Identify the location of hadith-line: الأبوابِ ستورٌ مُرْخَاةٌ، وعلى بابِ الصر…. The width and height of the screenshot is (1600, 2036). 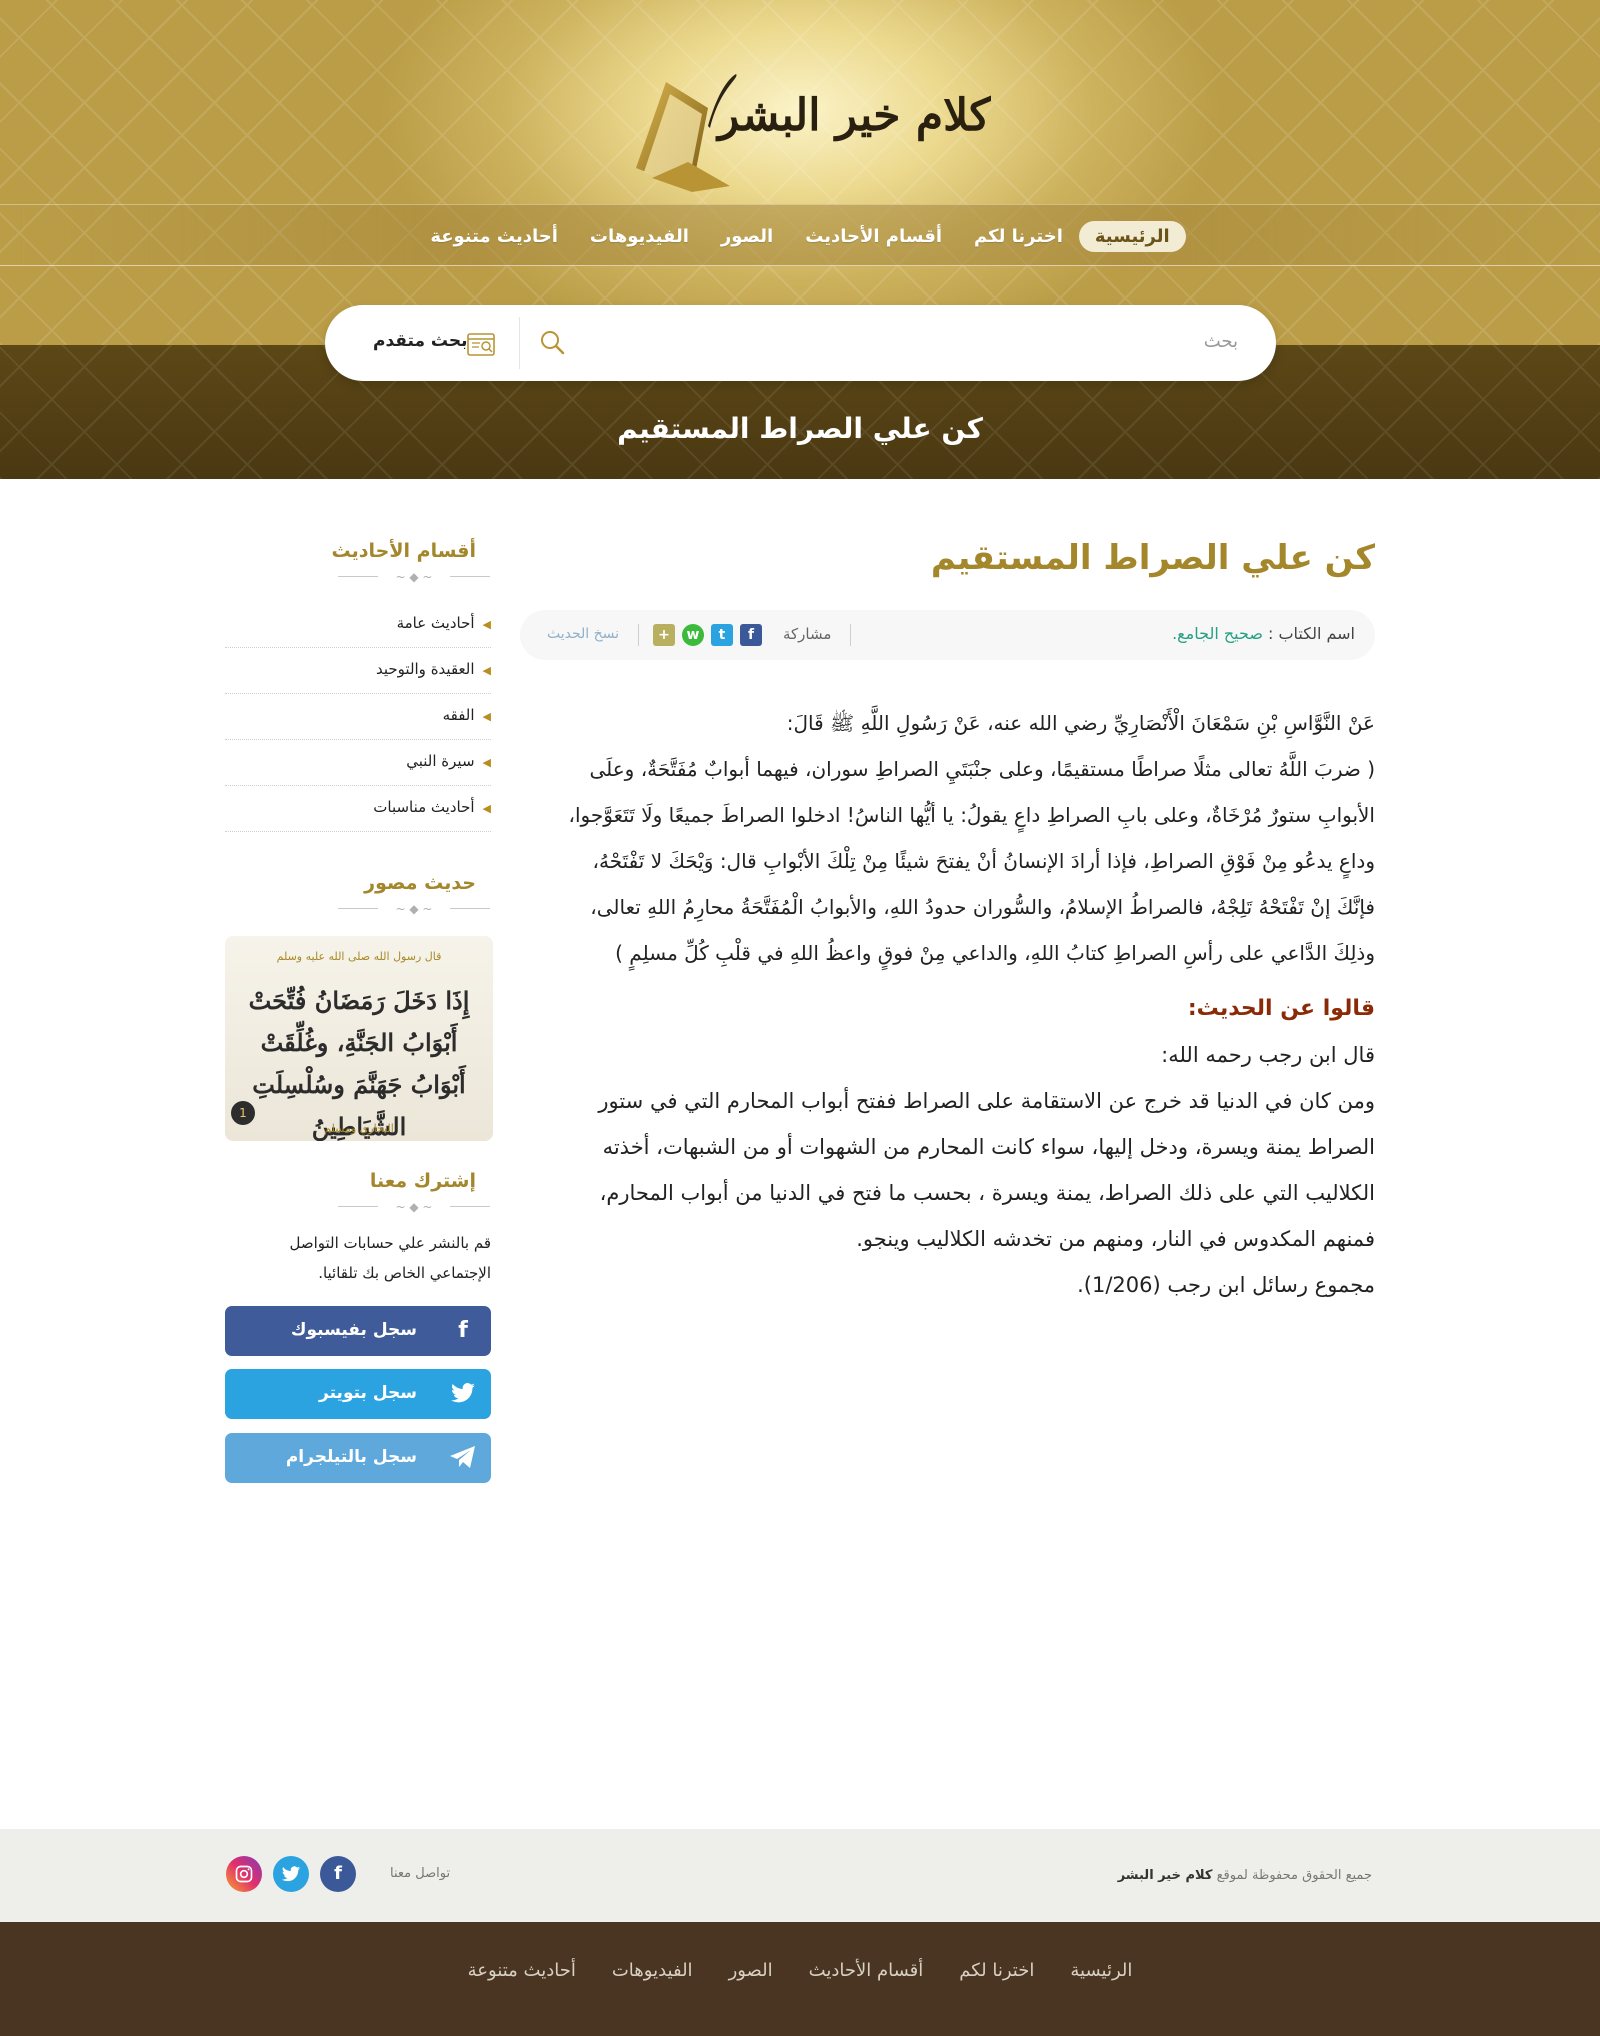
(971, 815).